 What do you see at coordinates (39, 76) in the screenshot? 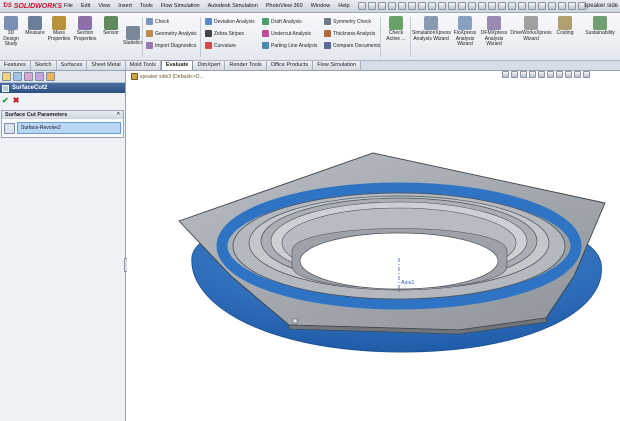
I see `dimxpert-manager-icon` at bounding box center [39, 76].